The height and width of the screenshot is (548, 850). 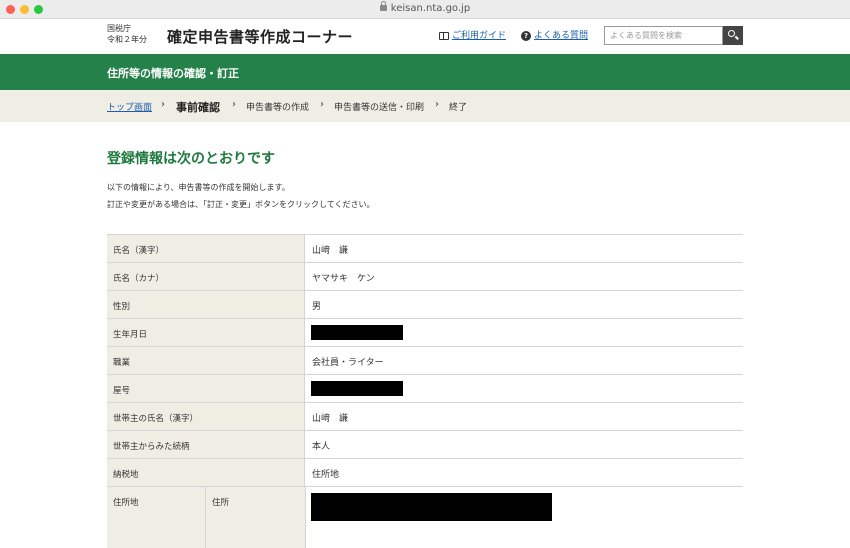 I want to click on row-label: 職業, so click(x=206, y=360).